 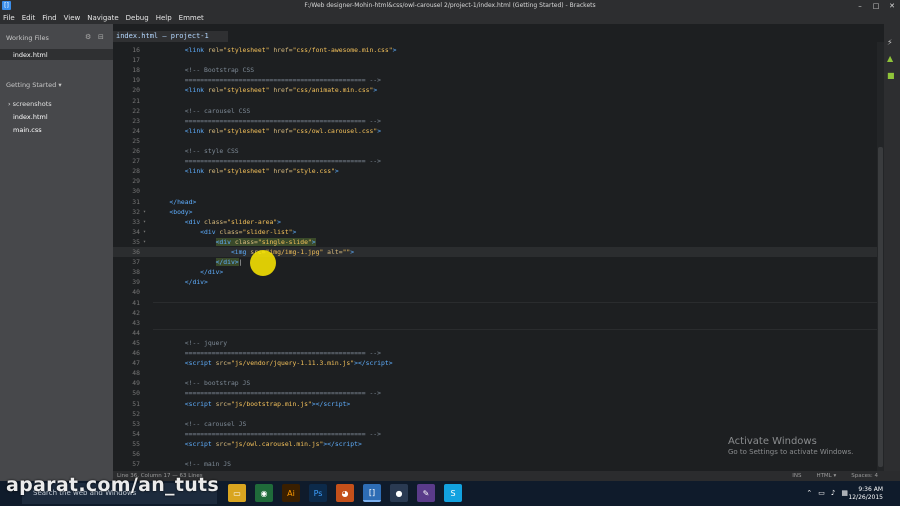 I want to click on split-view-icon: ⊟, so click(x=101, y=37).